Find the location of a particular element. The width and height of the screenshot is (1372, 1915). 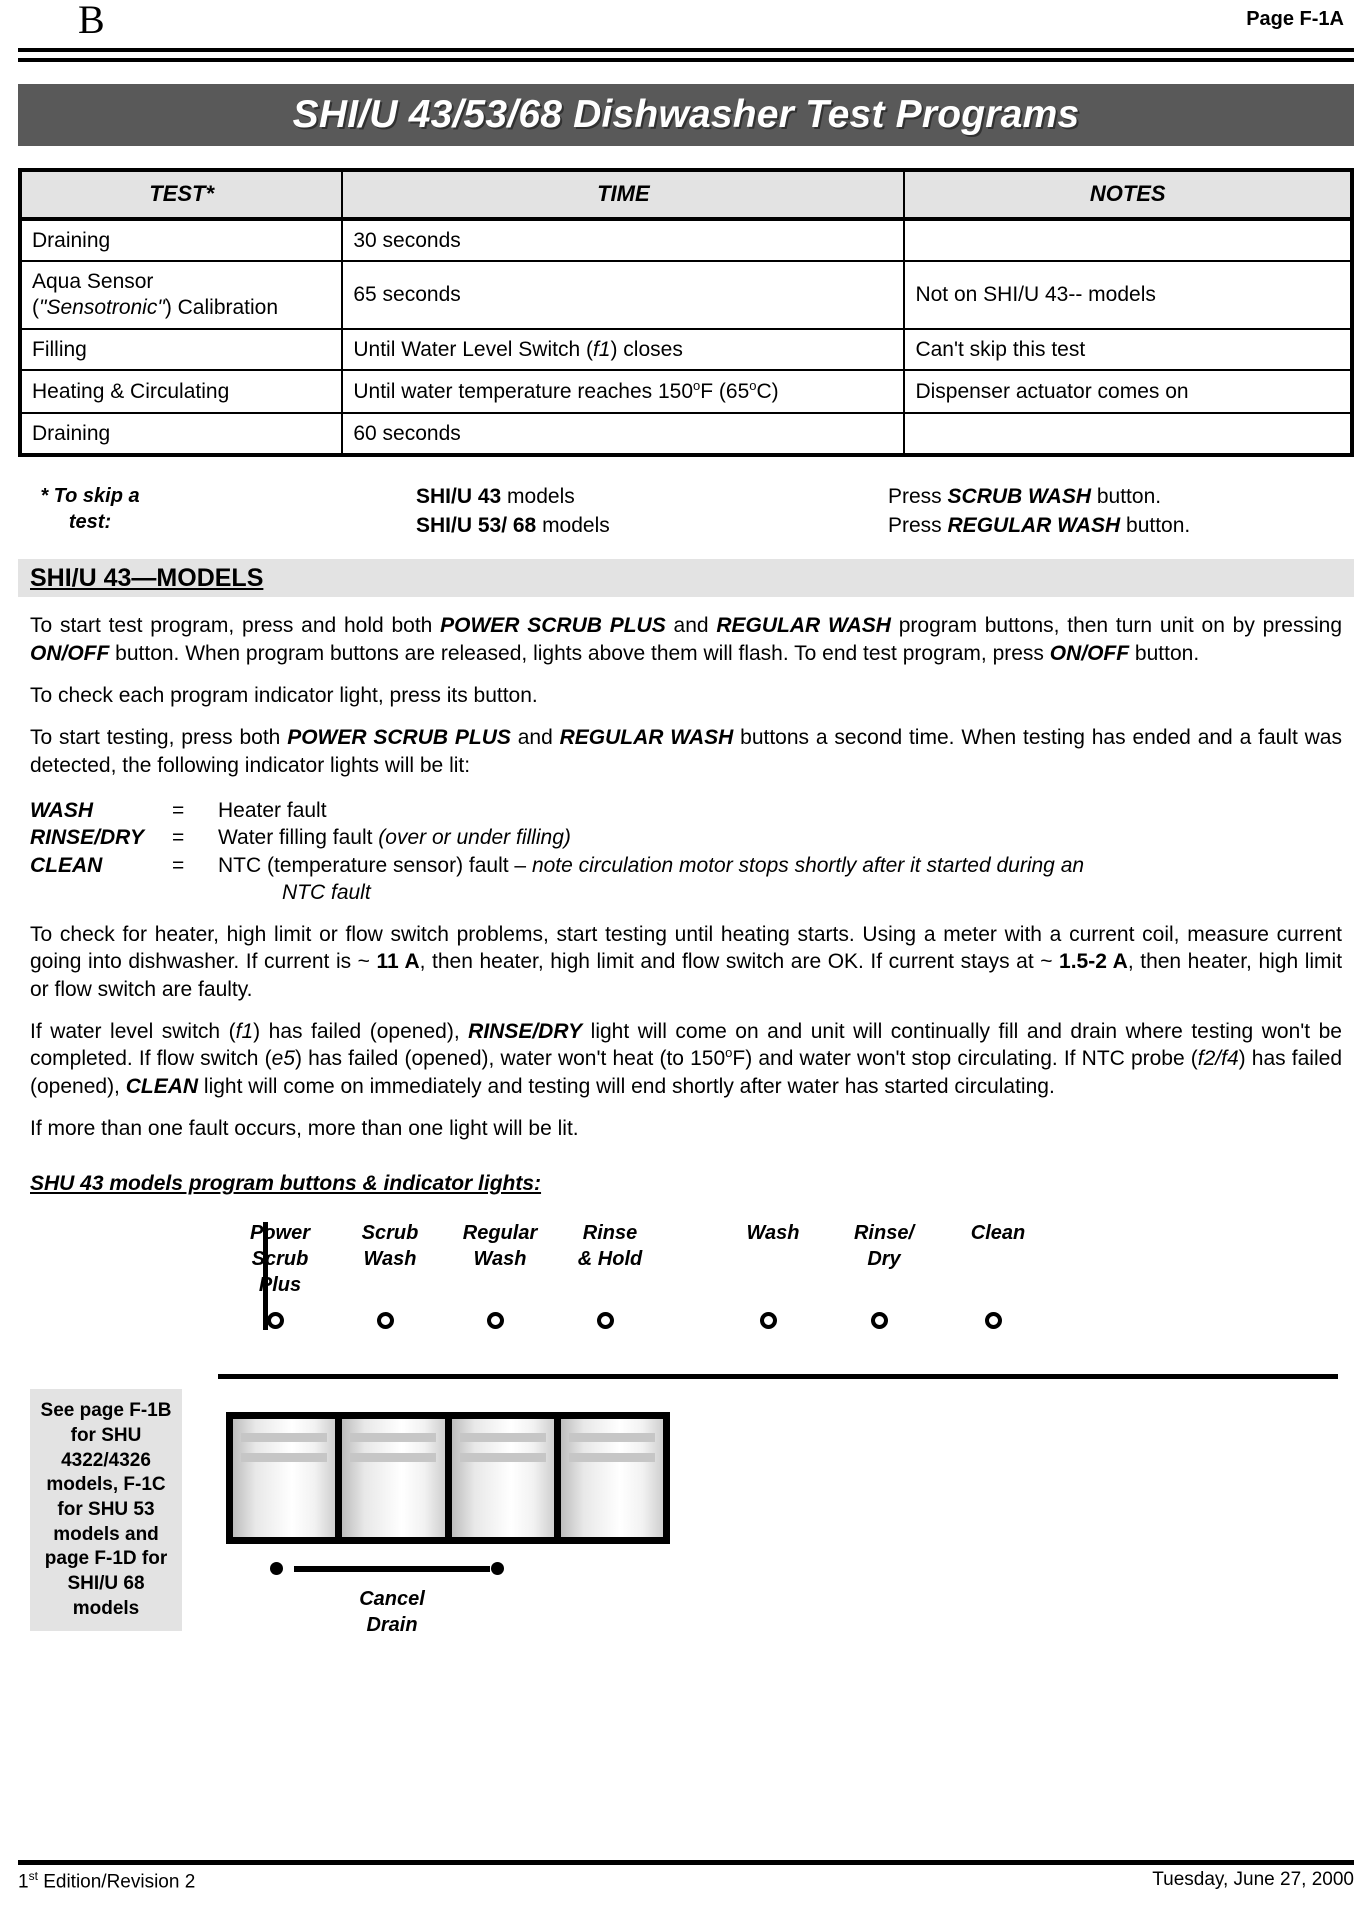

indicator-light-rinse-dry is located at coordinates (879, 1321).